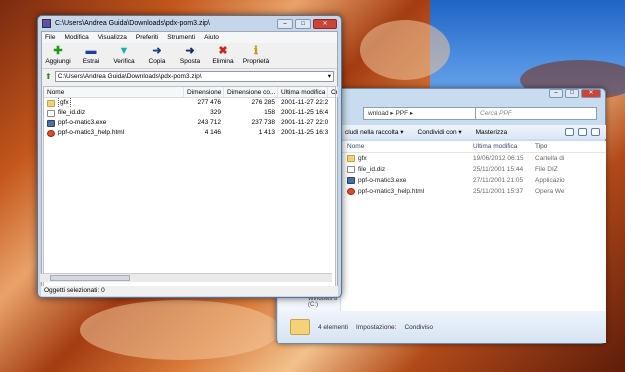 Image resolution: width=625 pixels, height=372 pixels. Describe the element at coordinates (204, 92) in the screenshot. I see `column-size: Dimensione` at that location.